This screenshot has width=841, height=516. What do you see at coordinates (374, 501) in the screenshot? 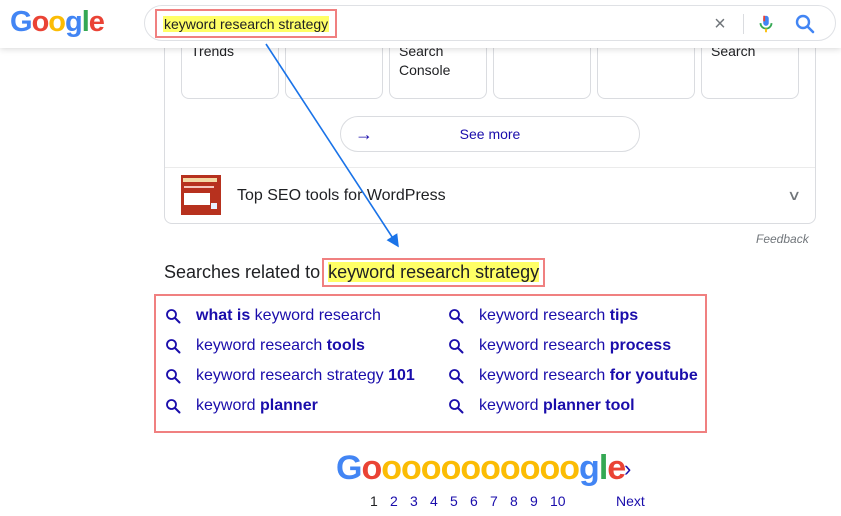
I see `page-number: 1` at bounding box center [374, 501].